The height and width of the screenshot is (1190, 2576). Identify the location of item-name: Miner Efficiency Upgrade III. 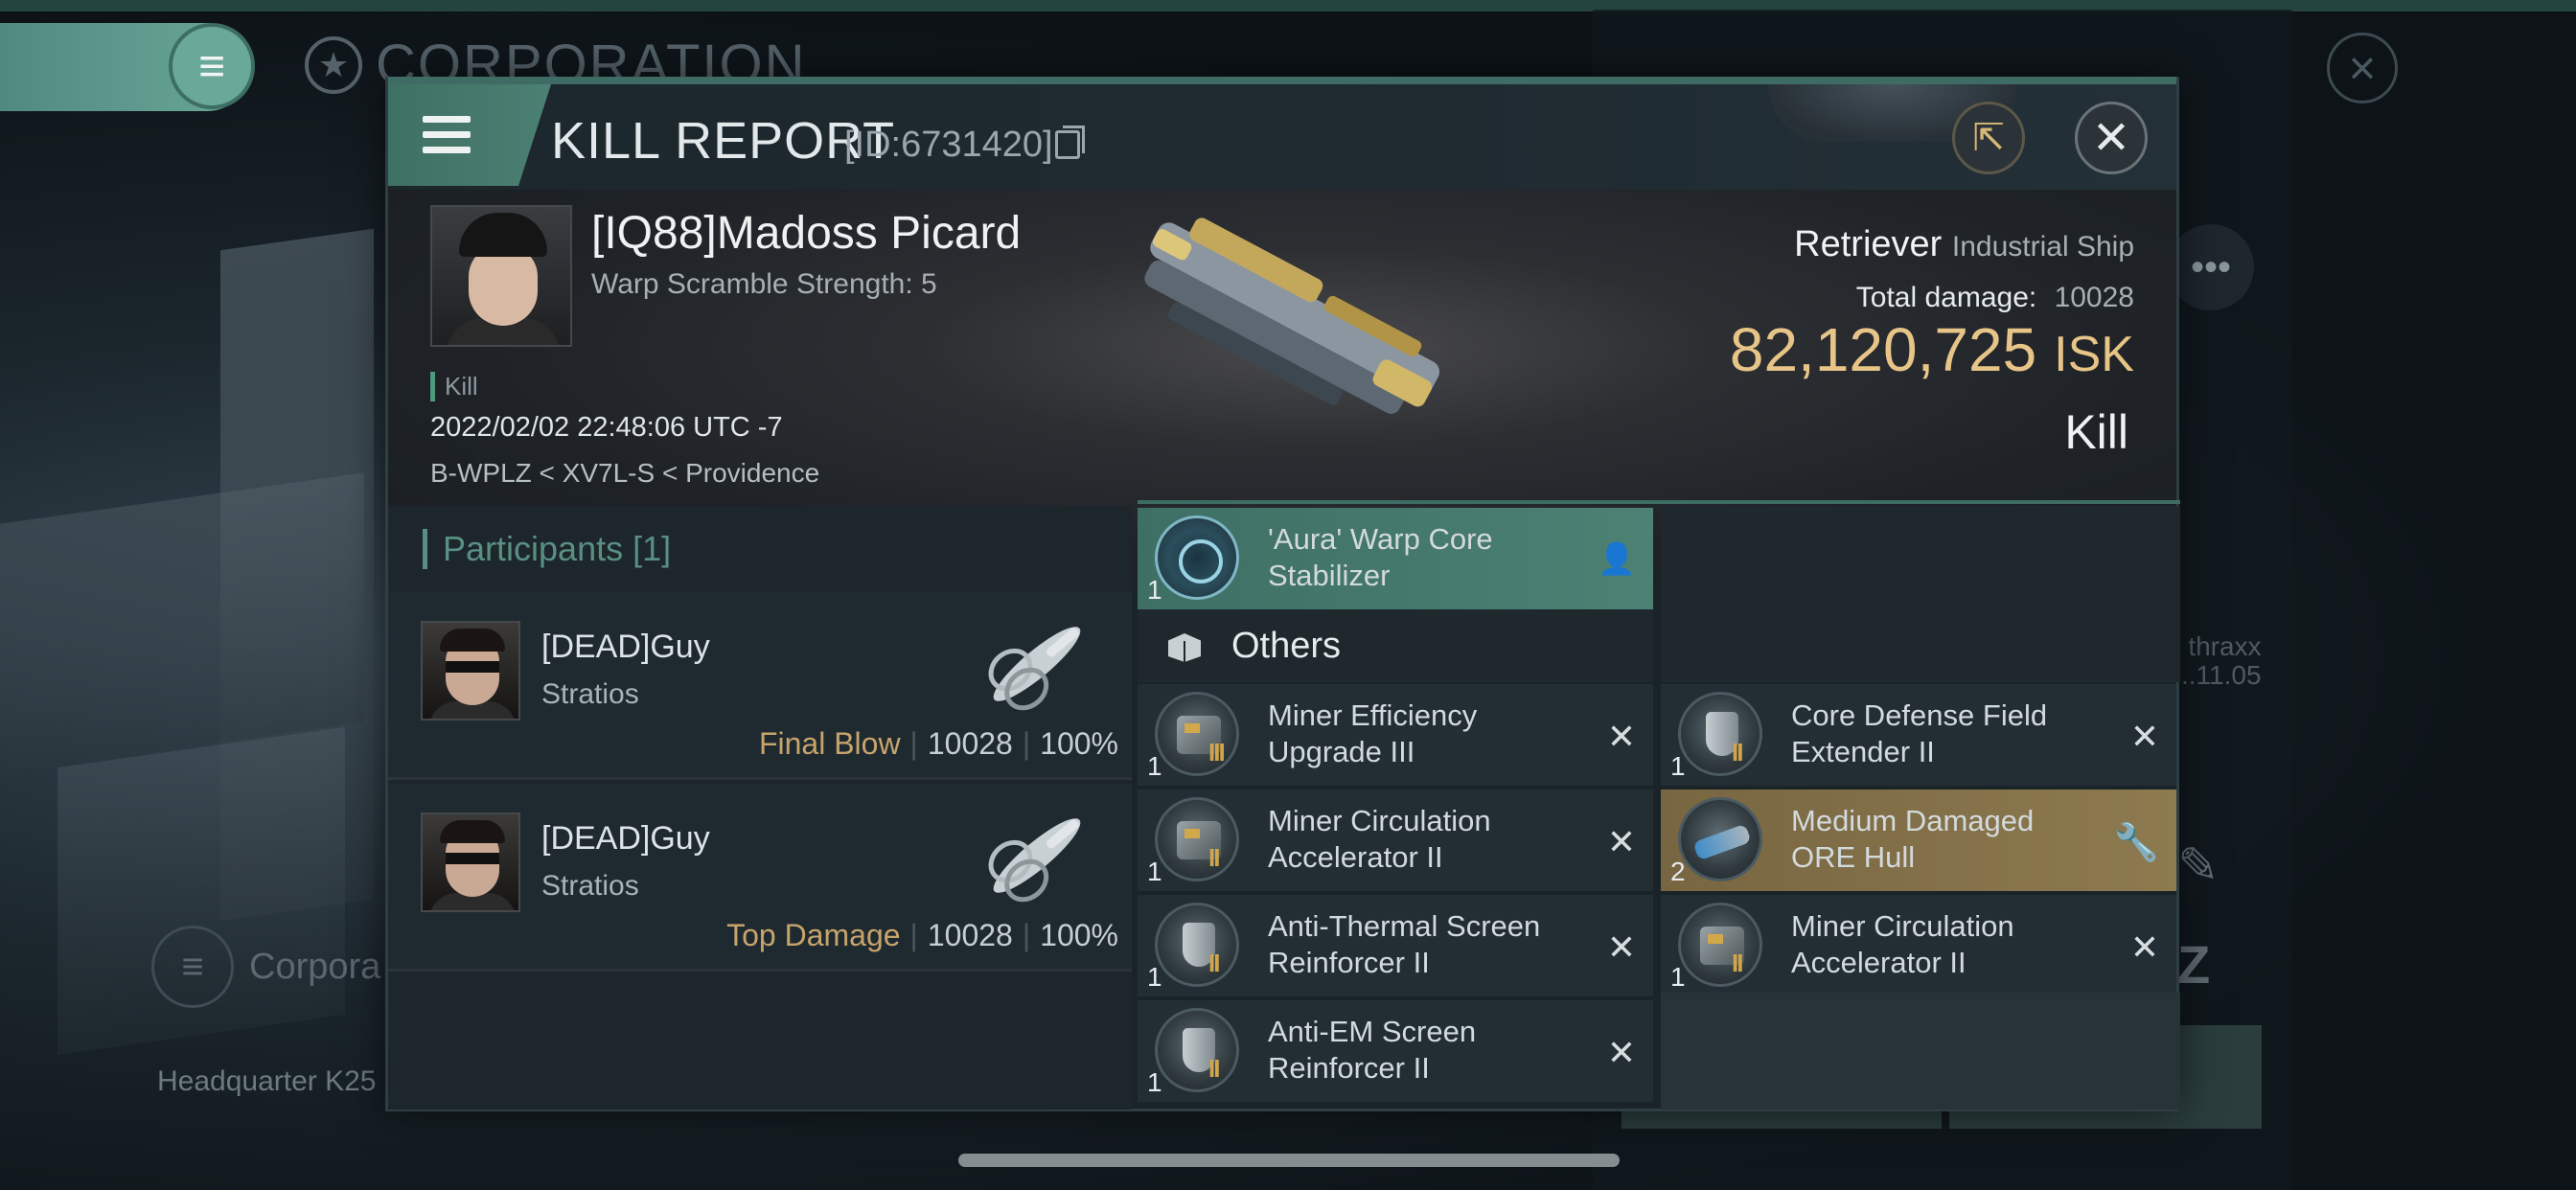
(1373, 733).